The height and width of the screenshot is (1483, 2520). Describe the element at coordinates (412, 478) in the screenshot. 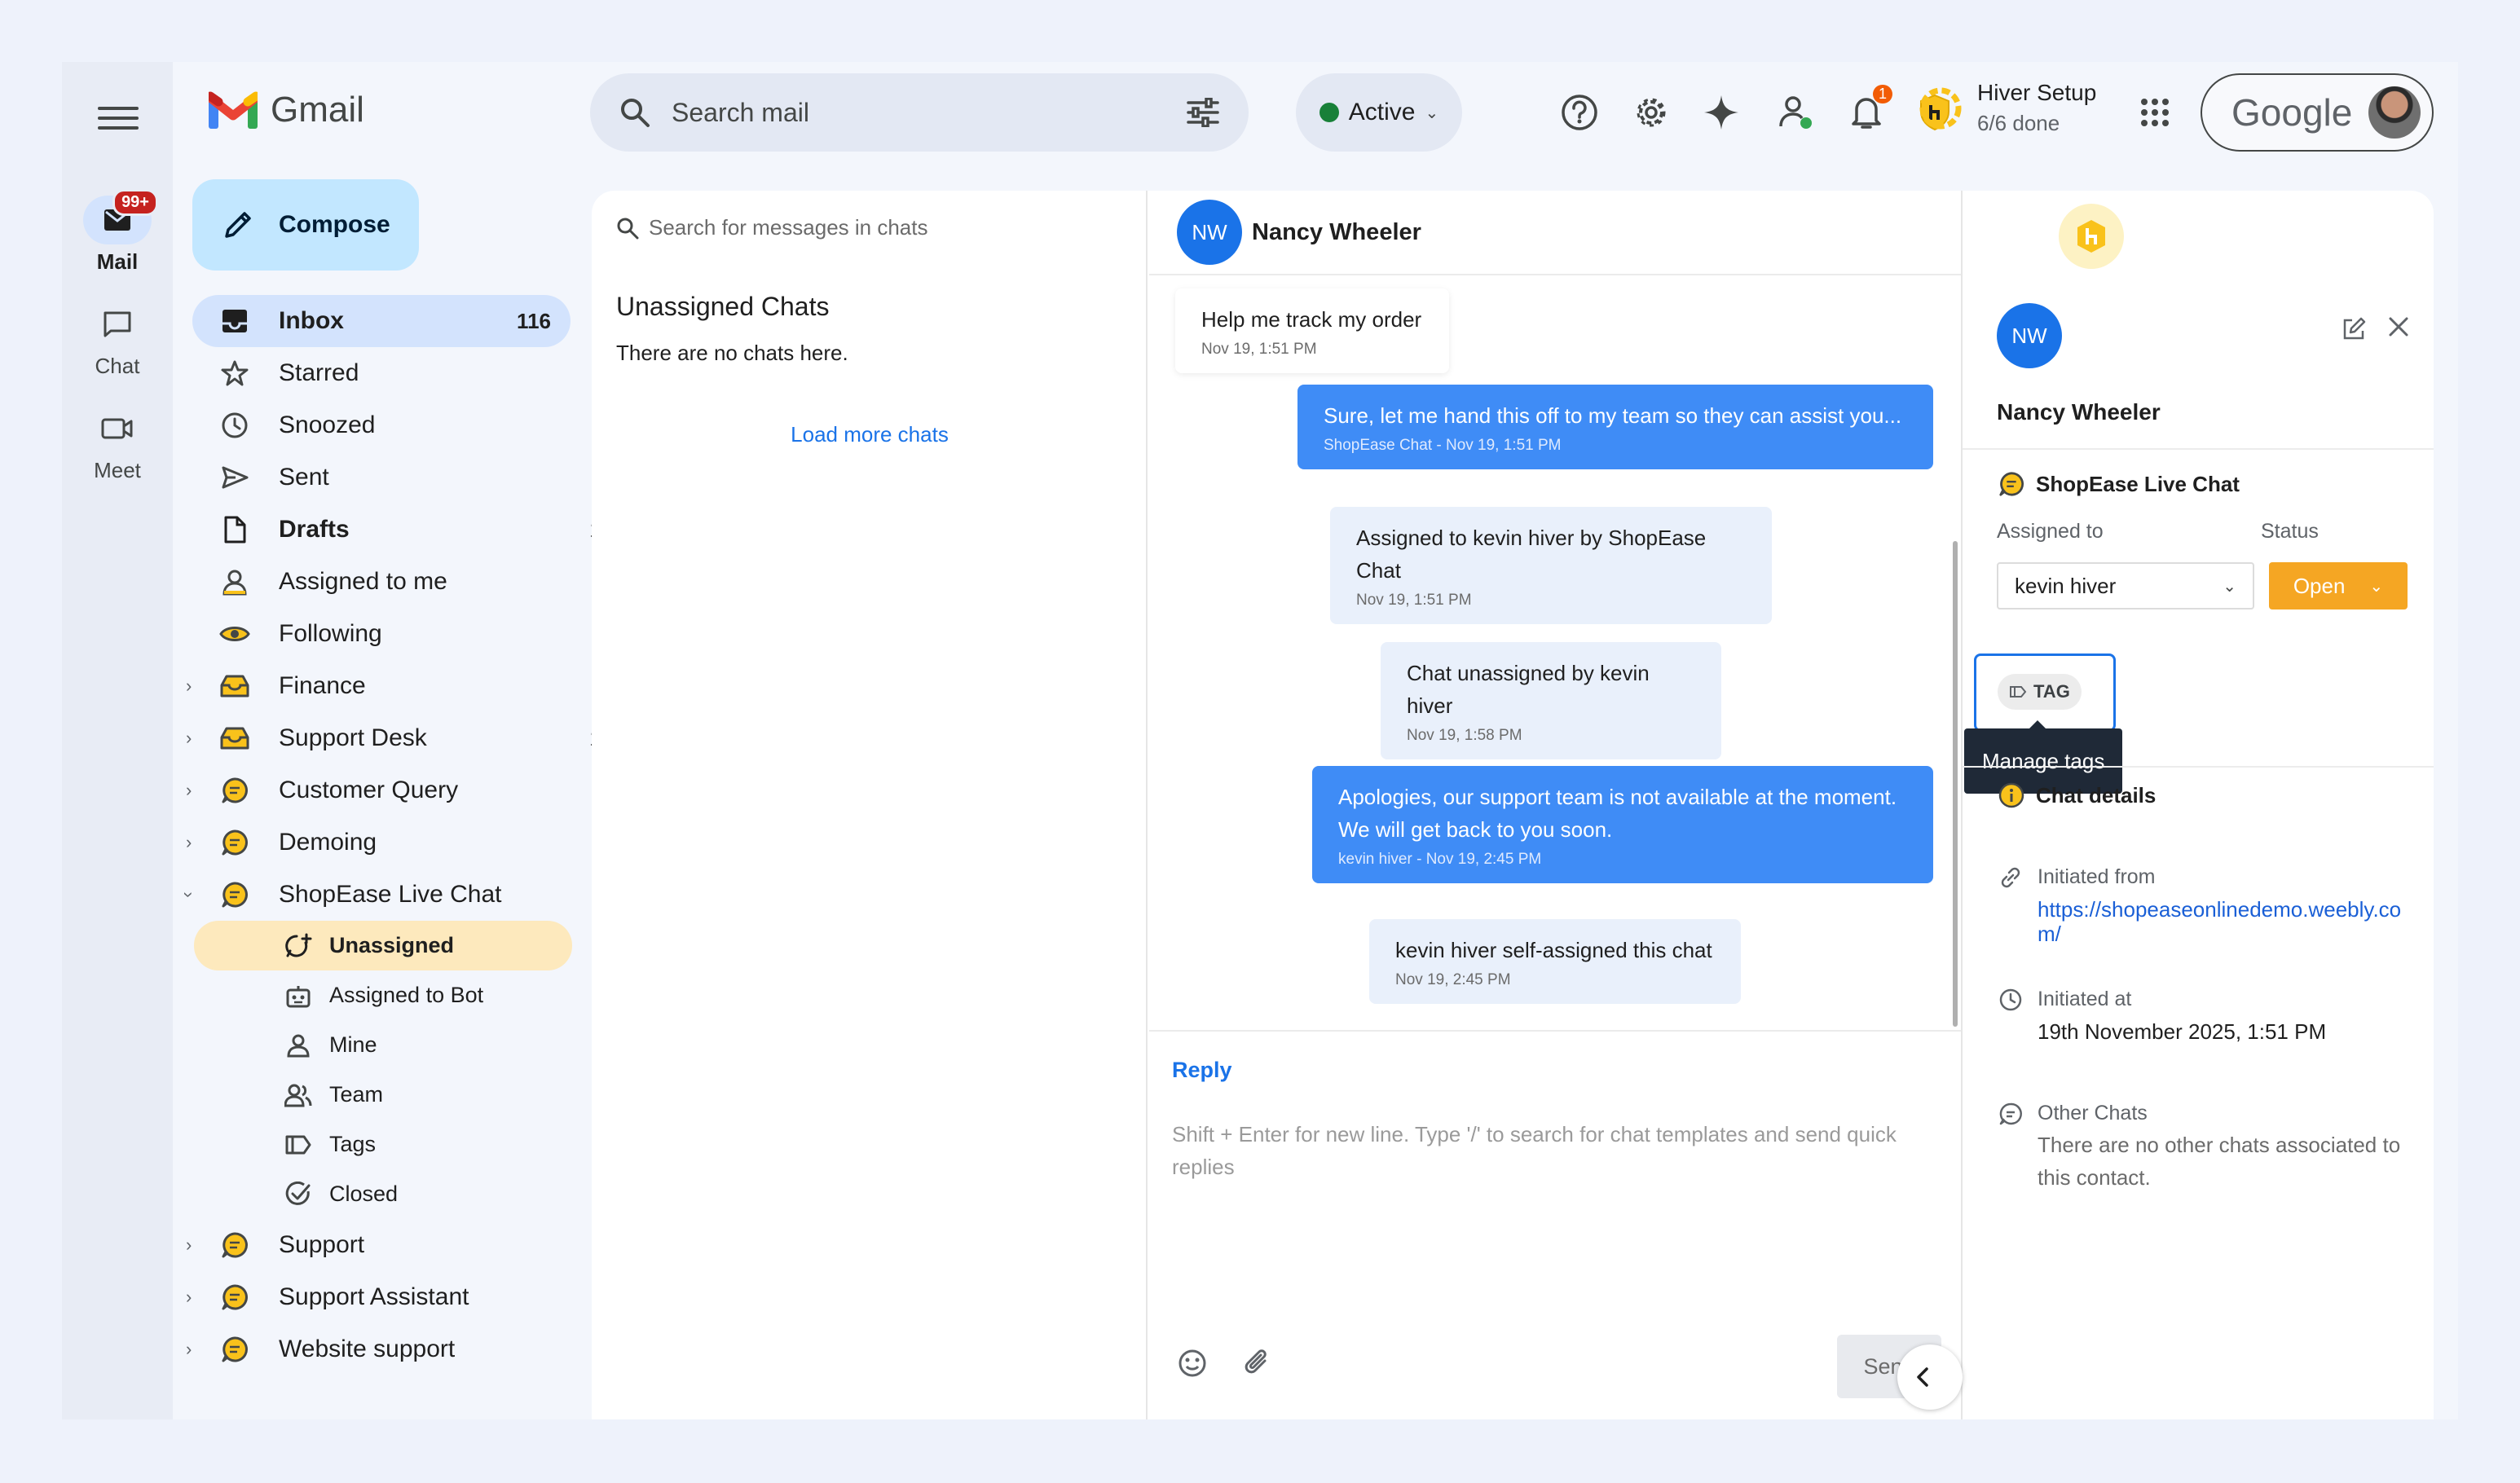

I see `nav-item-sent: Sent` at that location.